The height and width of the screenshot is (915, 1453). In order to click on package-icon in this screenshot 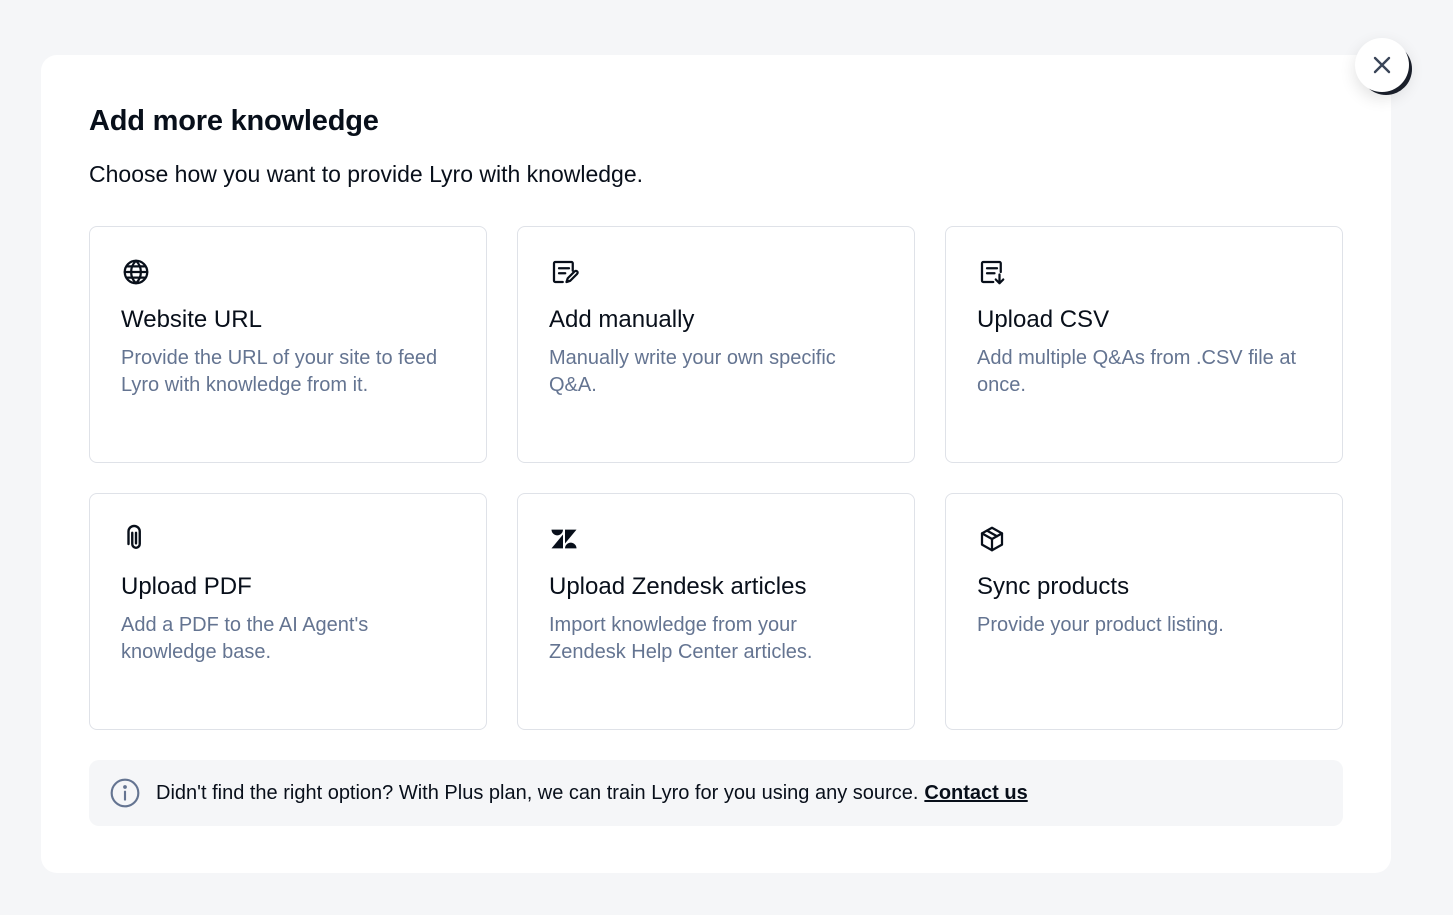, I will do `click(992, 539)`.